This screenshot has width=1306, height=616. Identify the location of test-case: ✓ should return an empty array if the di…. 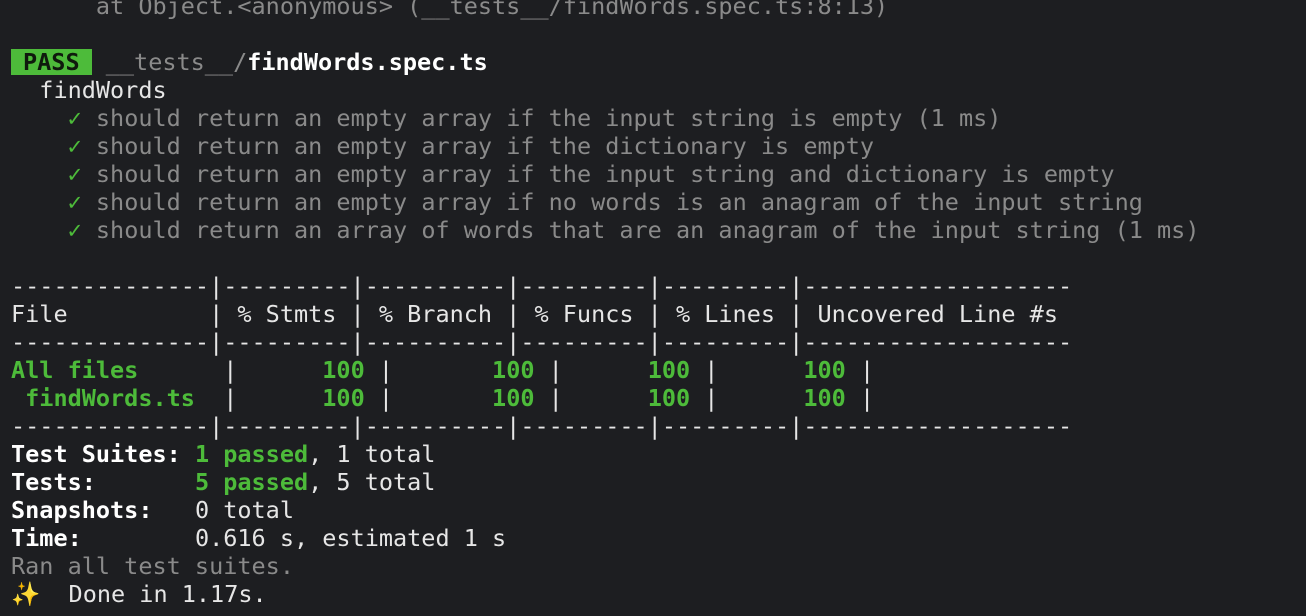
(658, 146).